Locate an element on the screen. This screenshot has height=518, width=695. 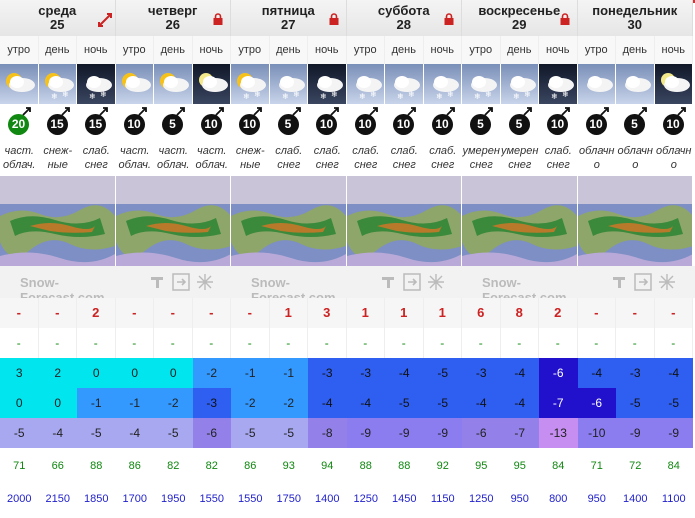
max-temp-value: -3 is located at coordinates (327, 373).